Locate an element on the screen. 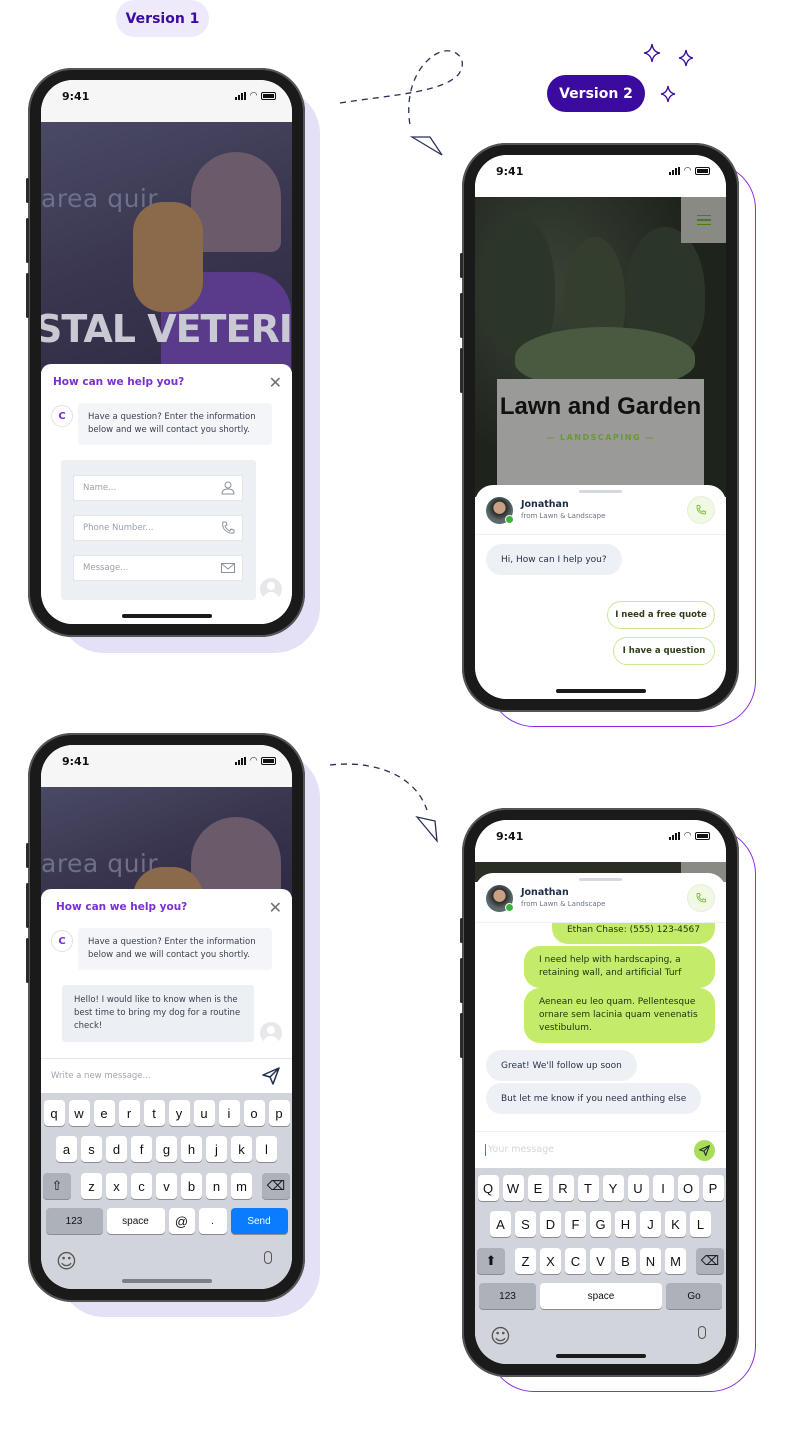 Image resolution: width=800 pixels, height=1431 pixels. online-indicator is located at coordinates (509, 907).